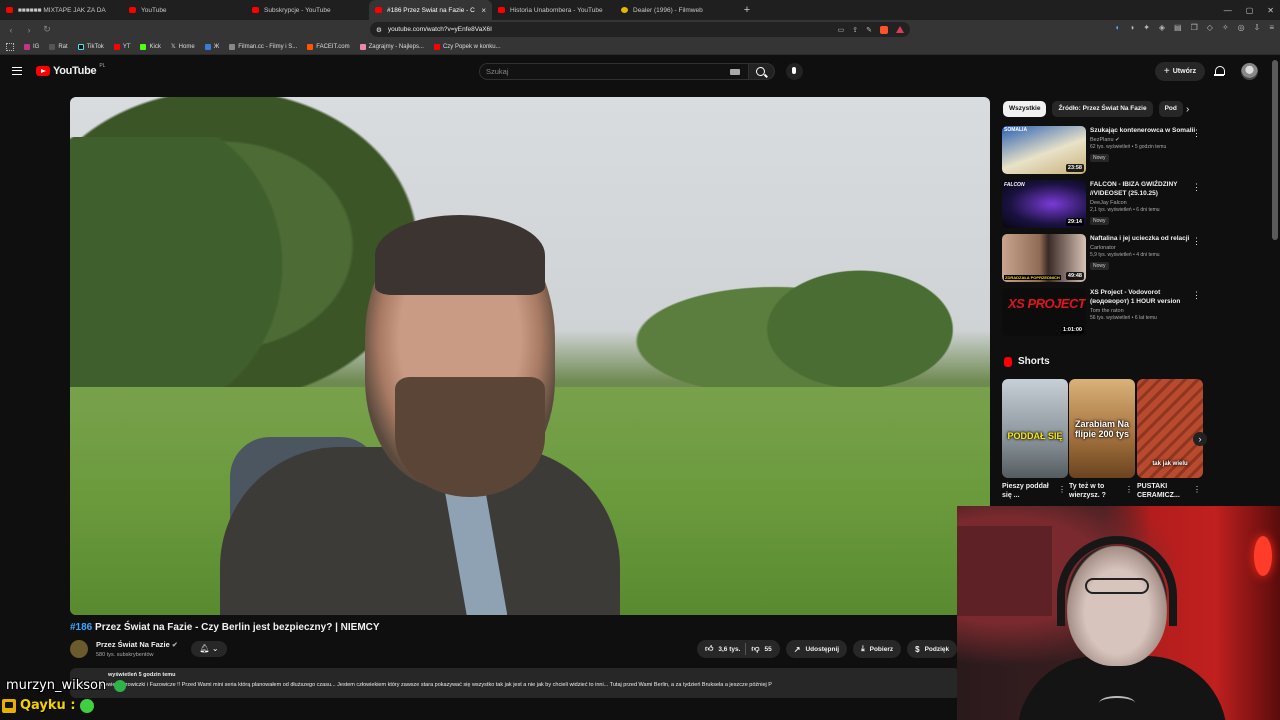 This screenshot has width=1280, height=720. I want to click on video-thumbnail: ZDRADZAŁA POPRZEDNICH 49:48, so click(1044, 258).